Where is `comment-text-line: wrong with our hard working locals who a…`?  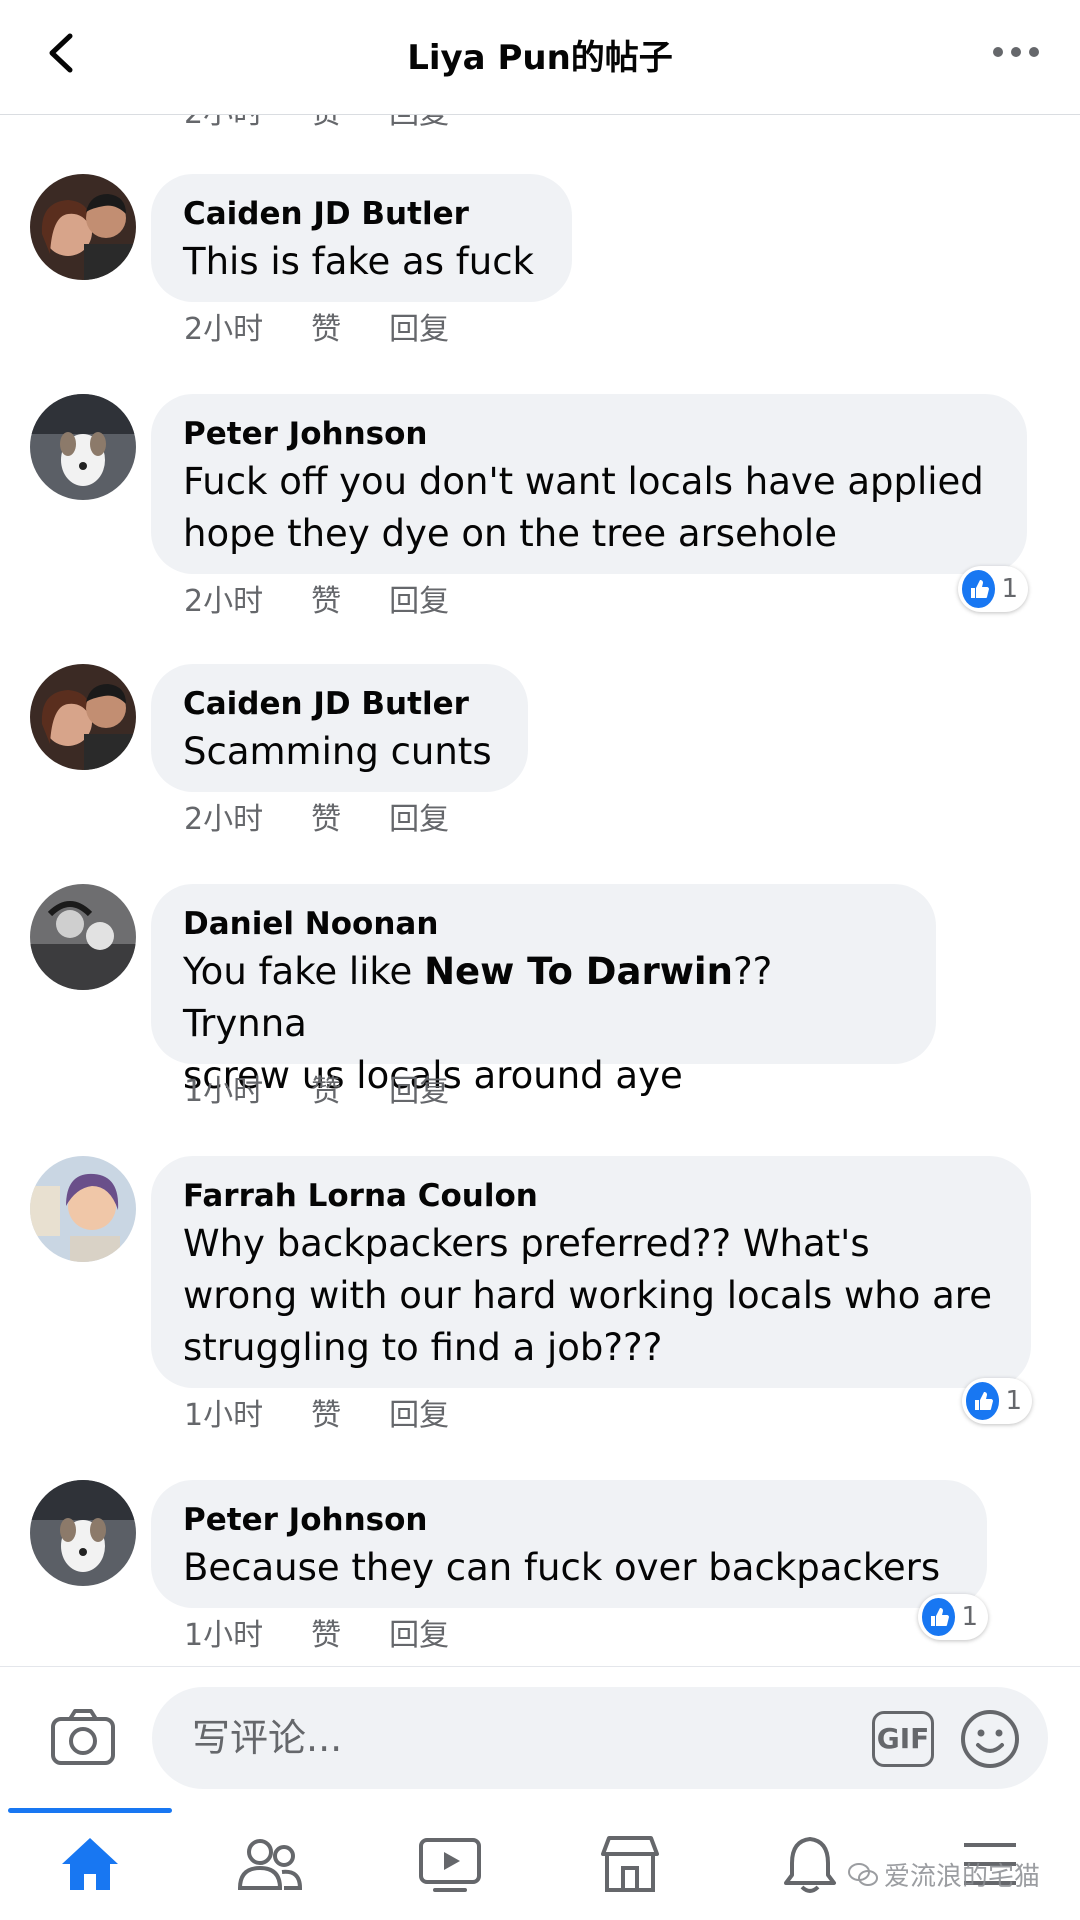 comment-text-line: wrong with our hard working locals who a… is located at coordinates (587, 1295).